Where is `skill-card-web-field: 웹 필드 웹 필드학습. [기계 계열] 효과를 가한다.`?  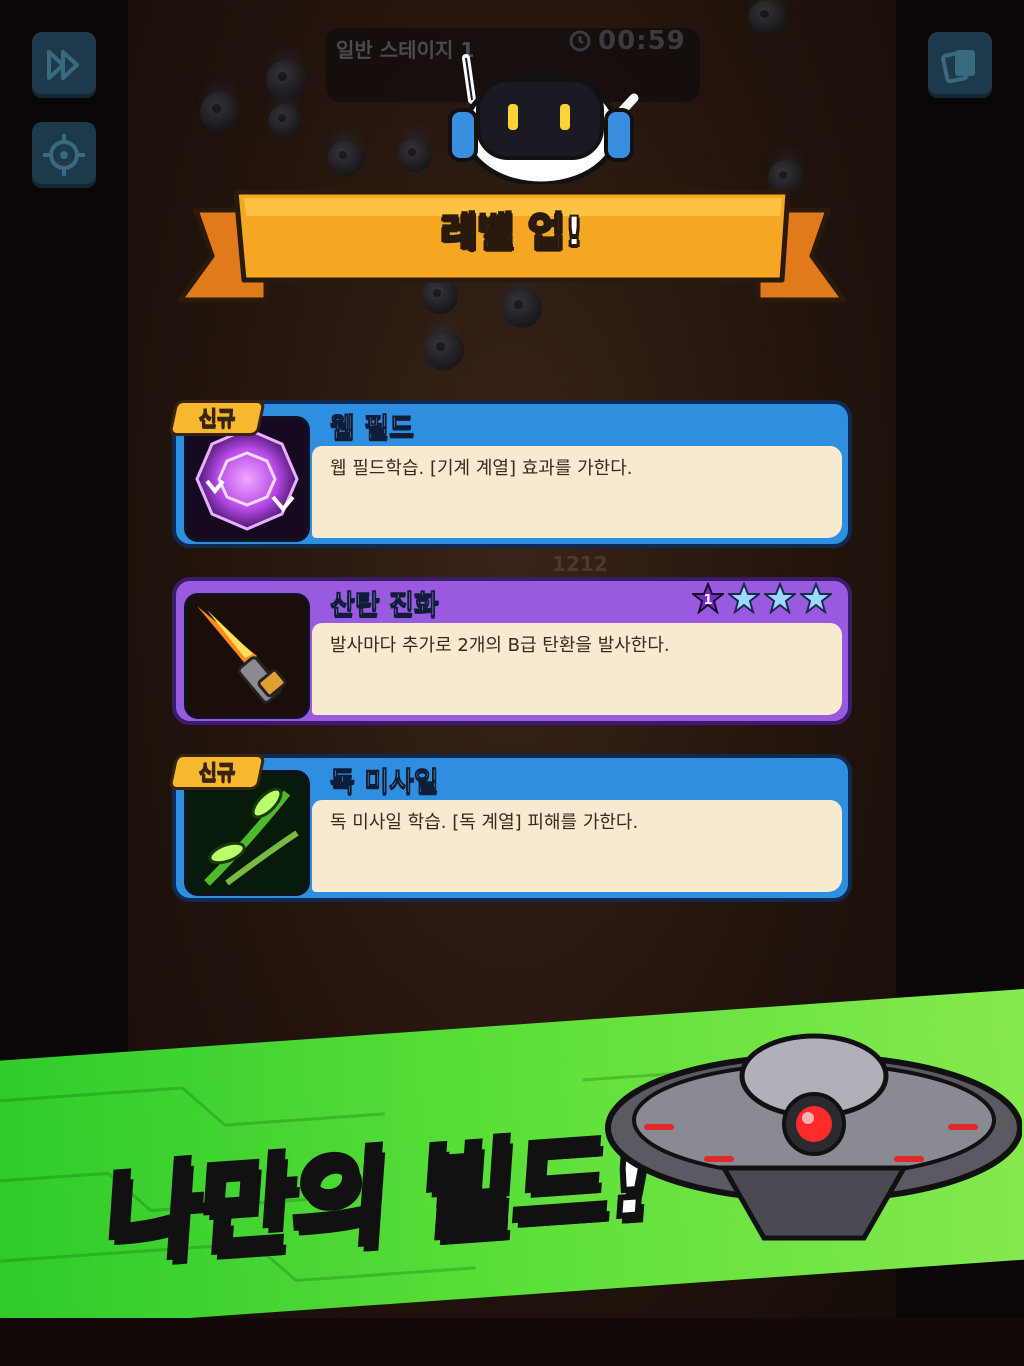
skill-card-web-field: 웹 필드 웹 필드학습. [기계 계열] 효과를 가한다. is located at coordinates (512, 474).